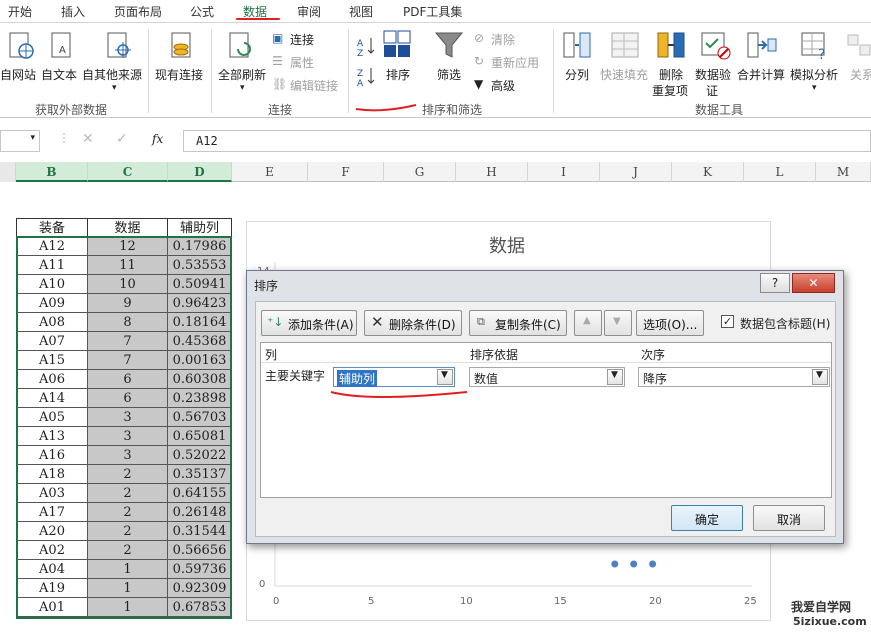 This screenshot has height=634, width=871. What do you see at coordinates (200, 322) in the screenshot?
I see `cell-helper: 0.18164` at bounding box center [200, 322].